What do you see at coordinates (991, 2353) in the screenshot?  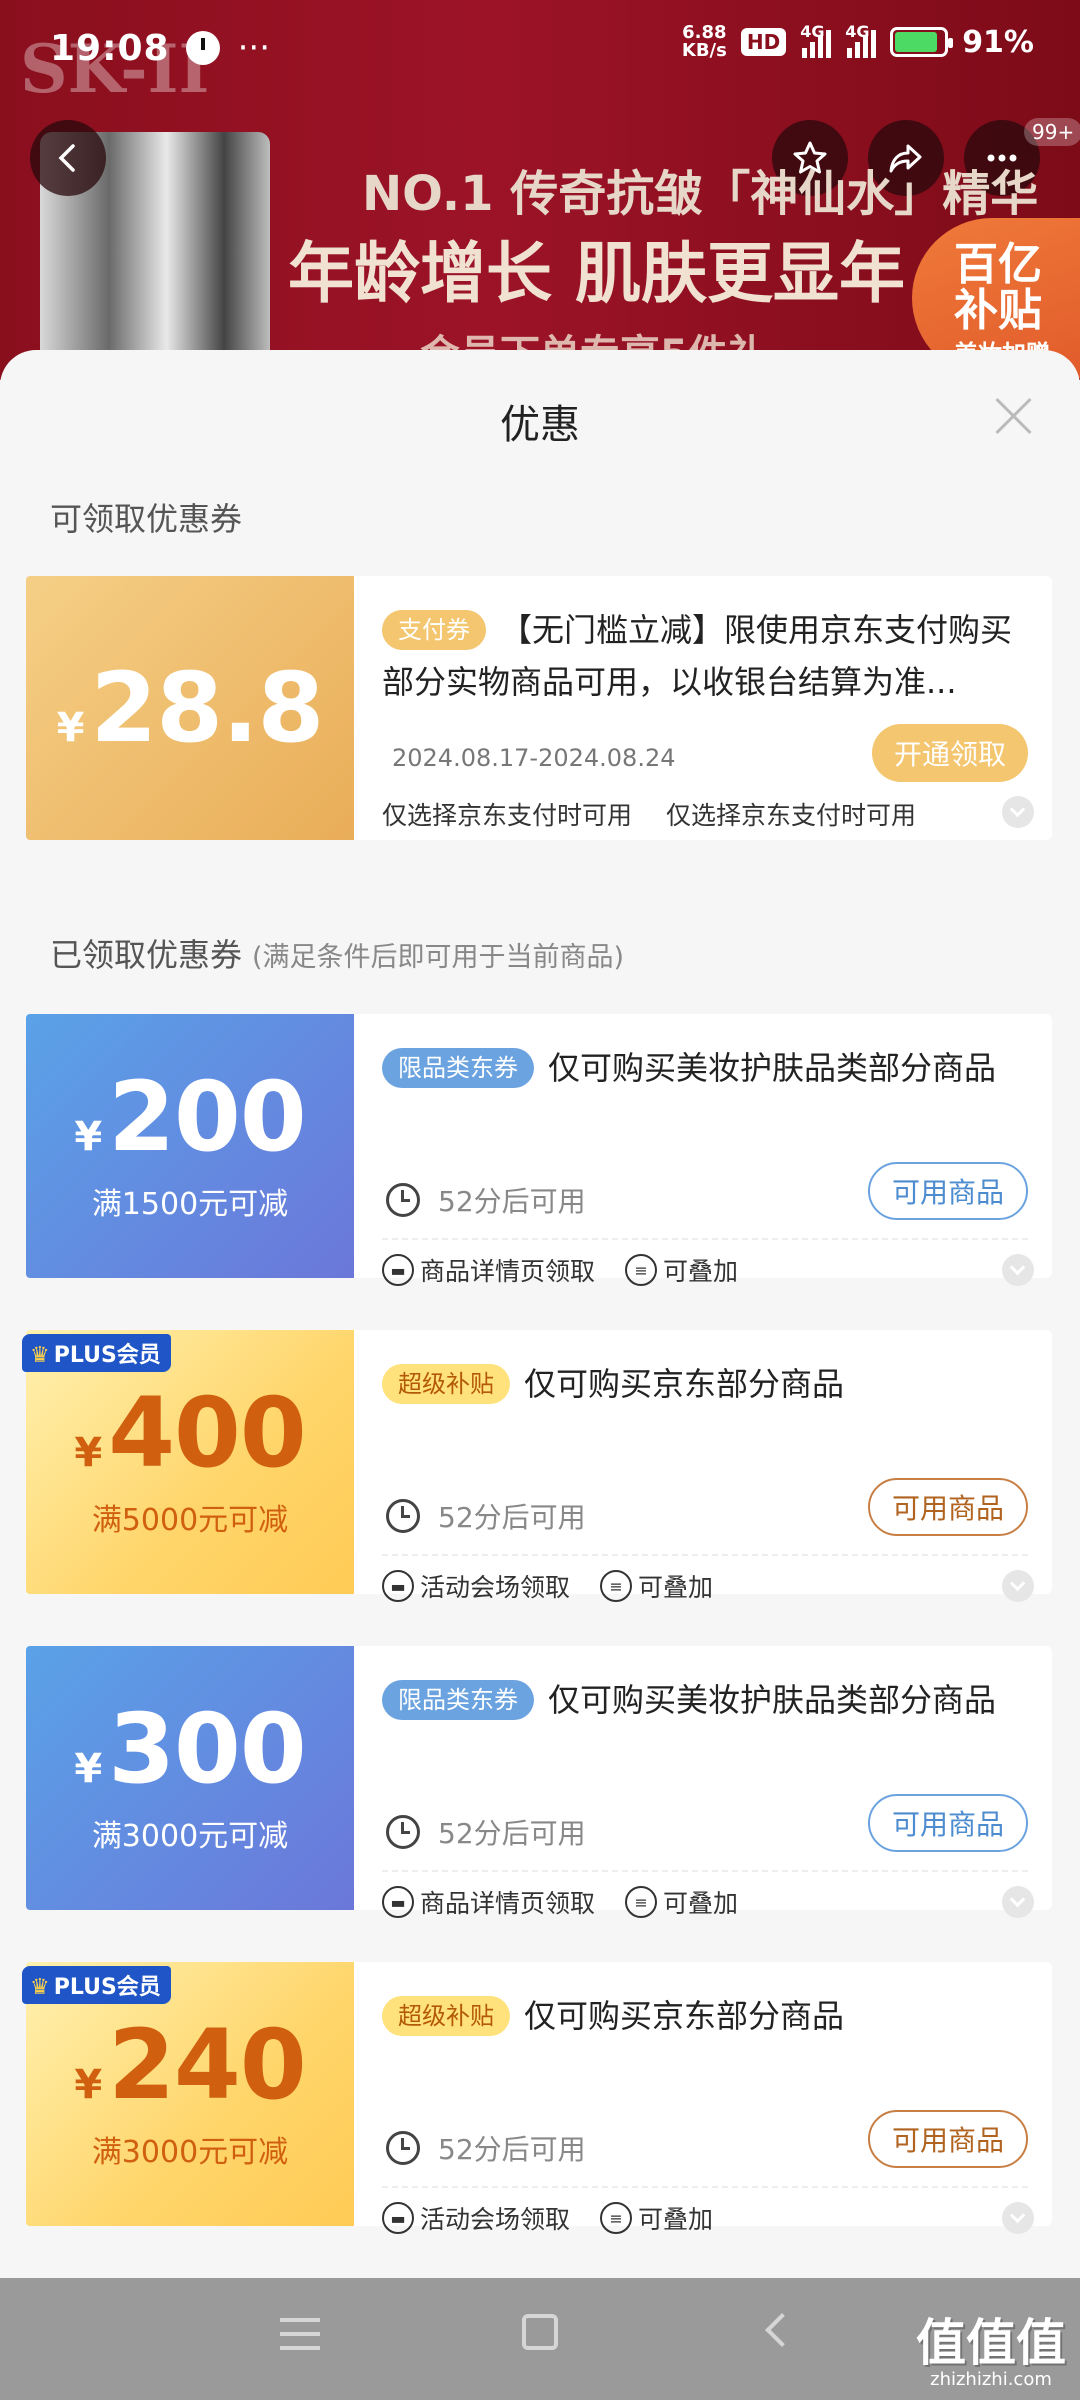 I see `watermark: 值值值 zhizhizhi.com` at bounding box center [991, 2353].